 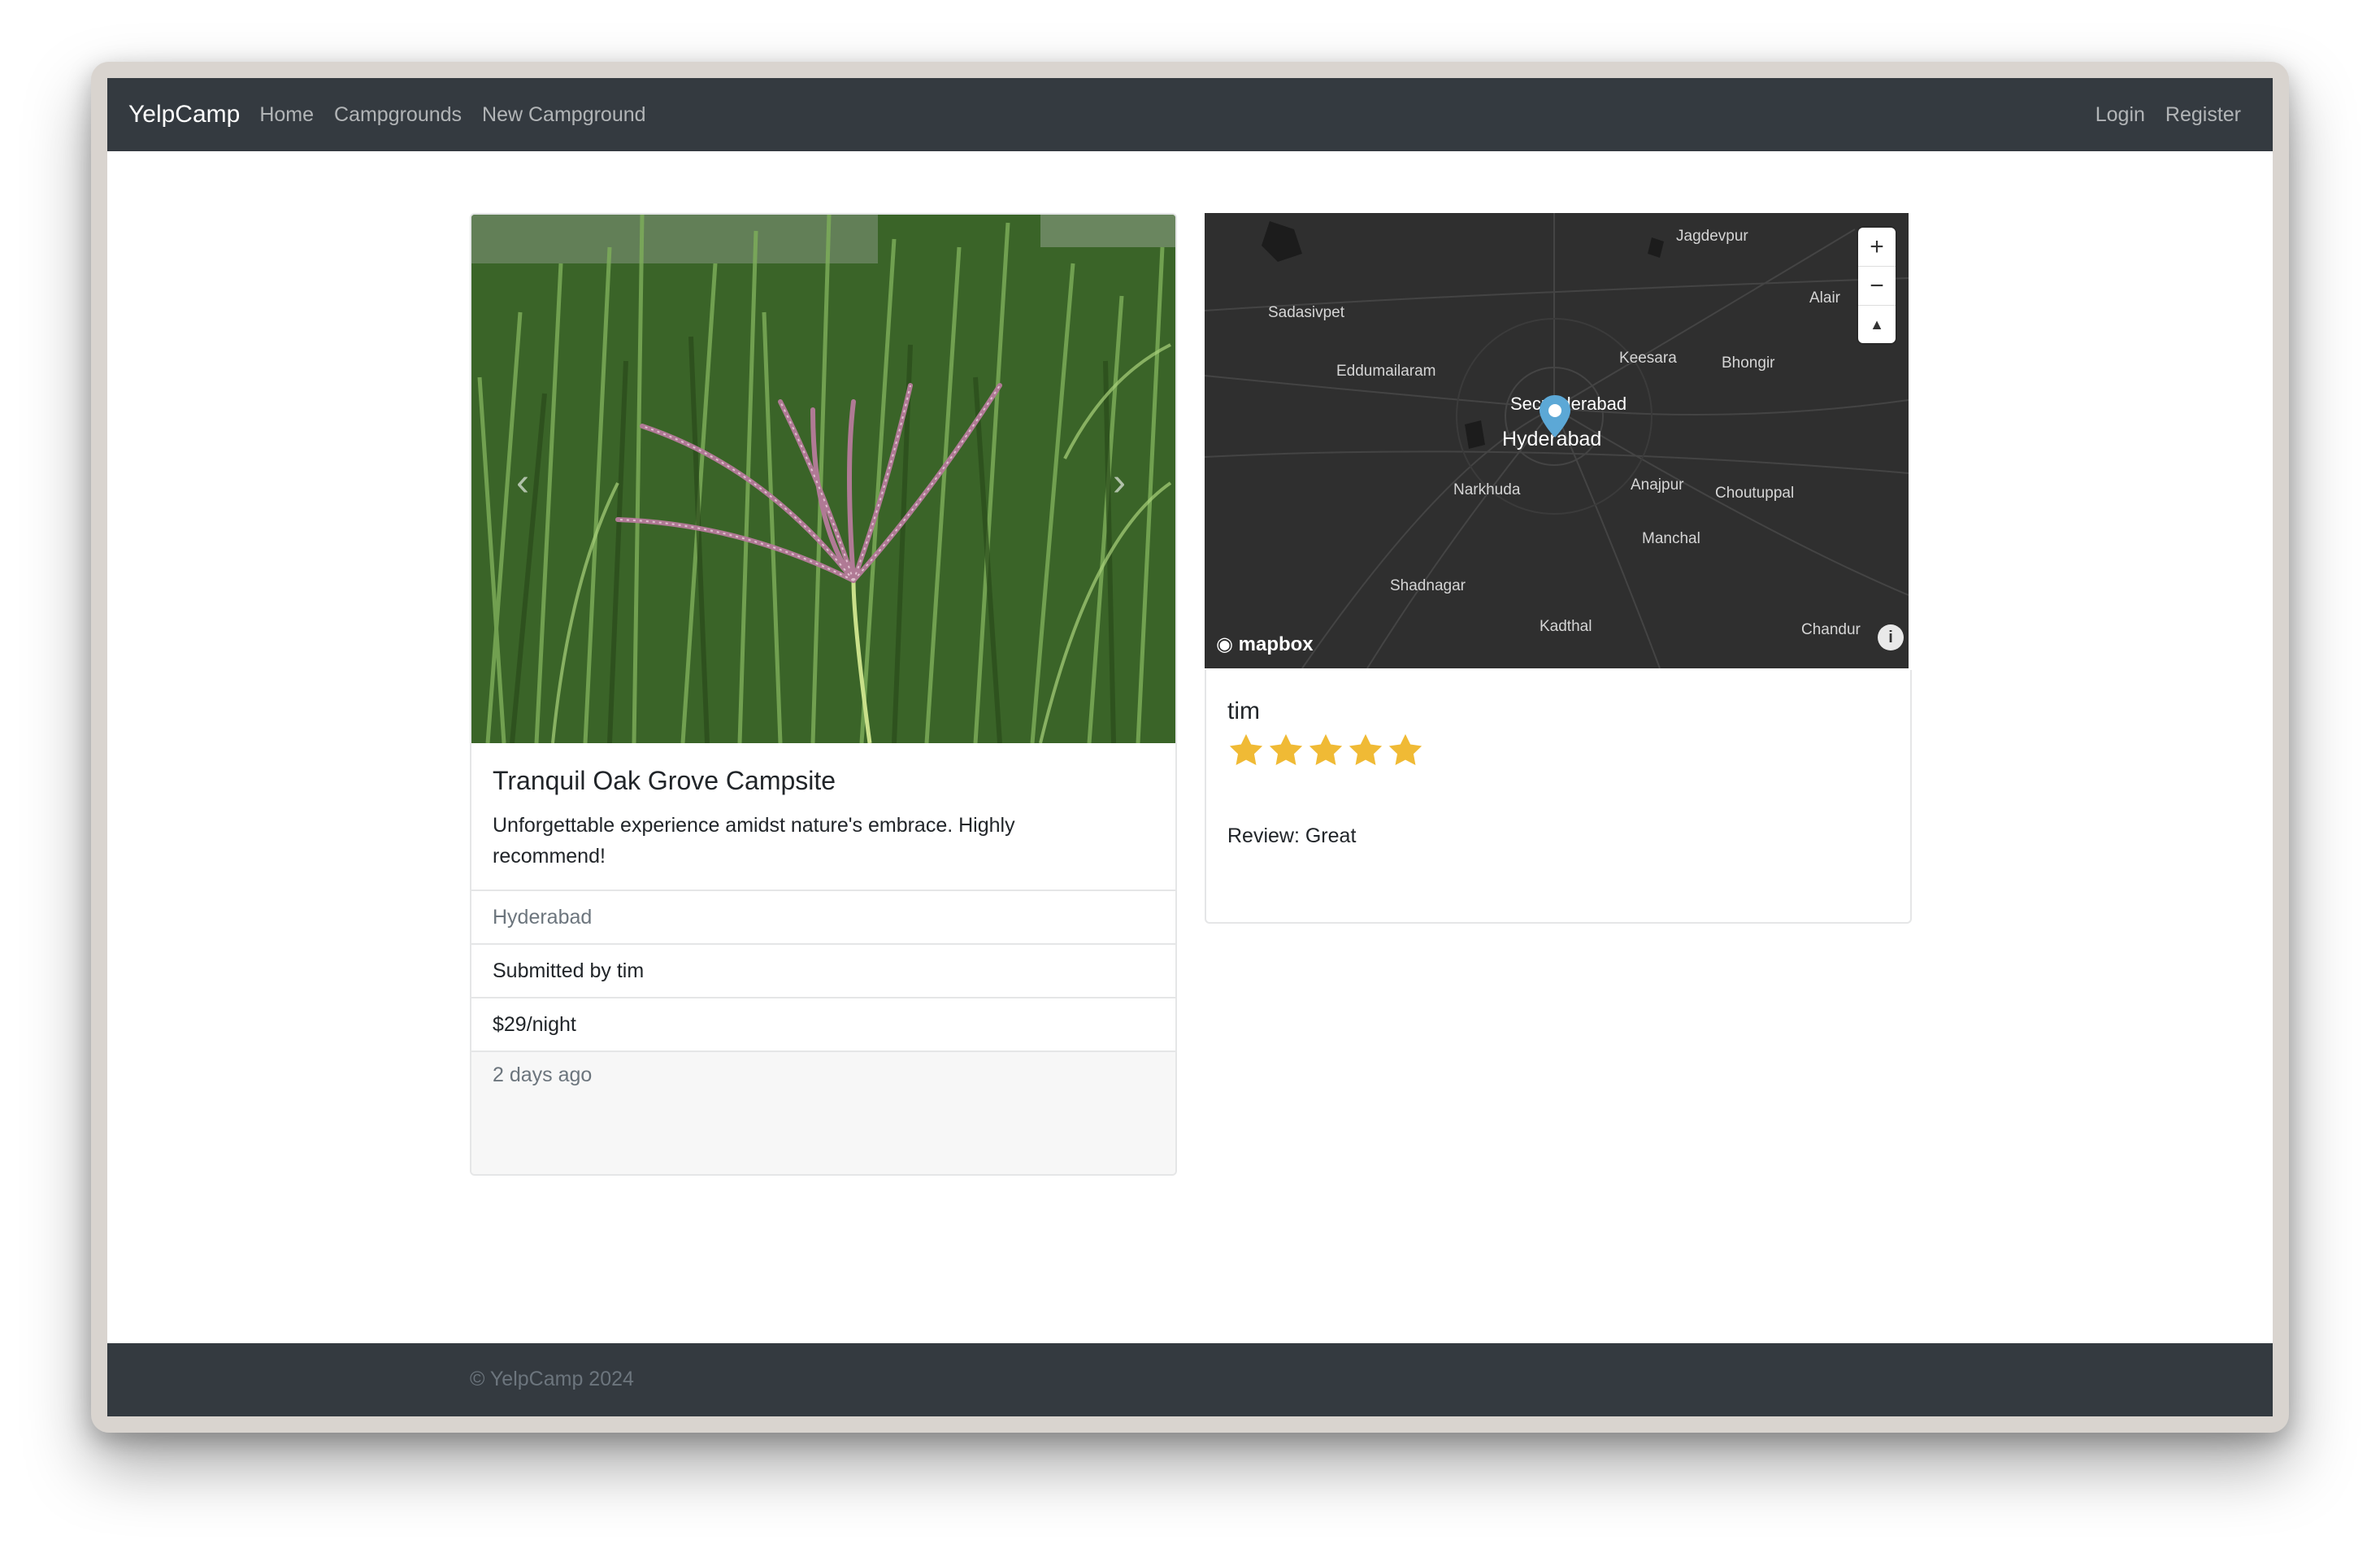 What do you see at coordinates (184, 114) in the screenshot?
I see `brand-link: YelpCamp` at bounding box center [184, 114].